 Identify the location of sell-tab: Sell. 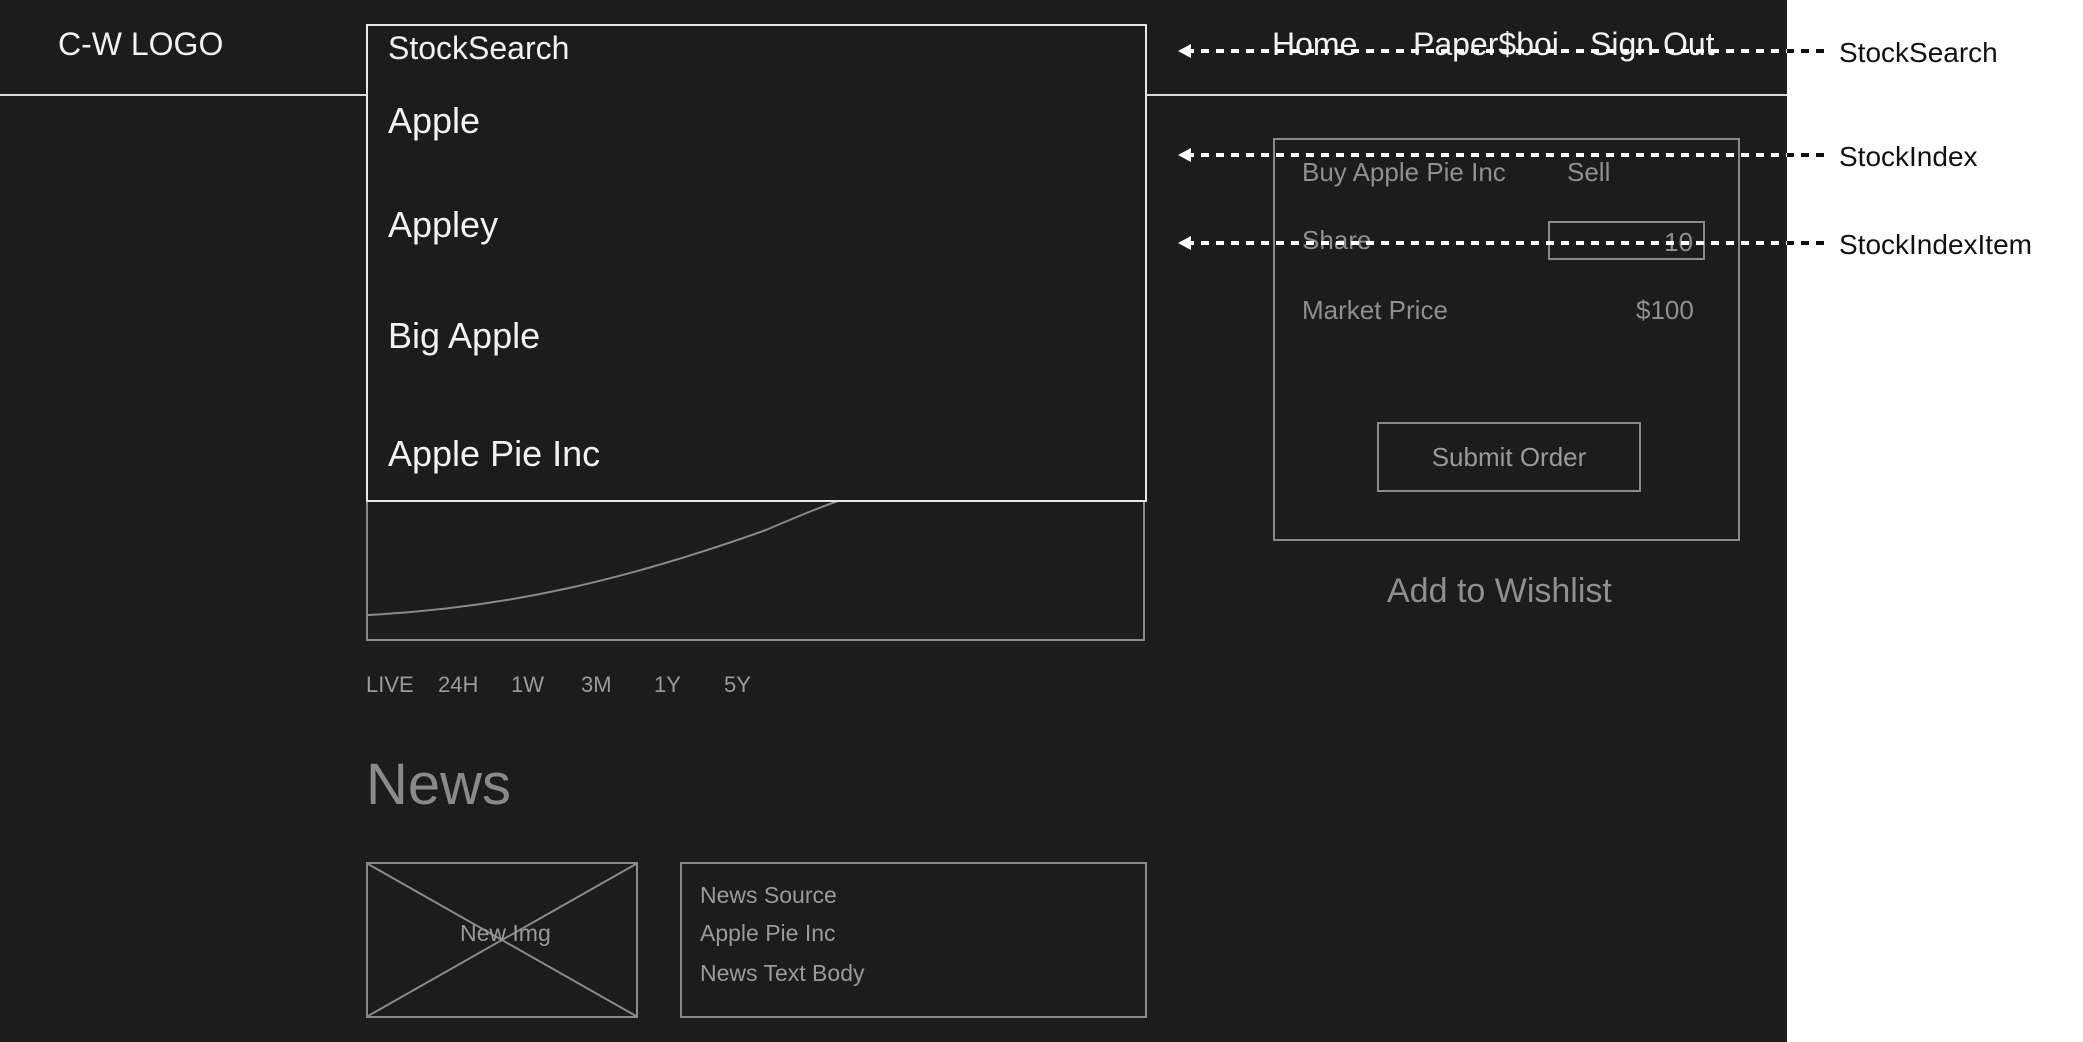
(1588, 172).